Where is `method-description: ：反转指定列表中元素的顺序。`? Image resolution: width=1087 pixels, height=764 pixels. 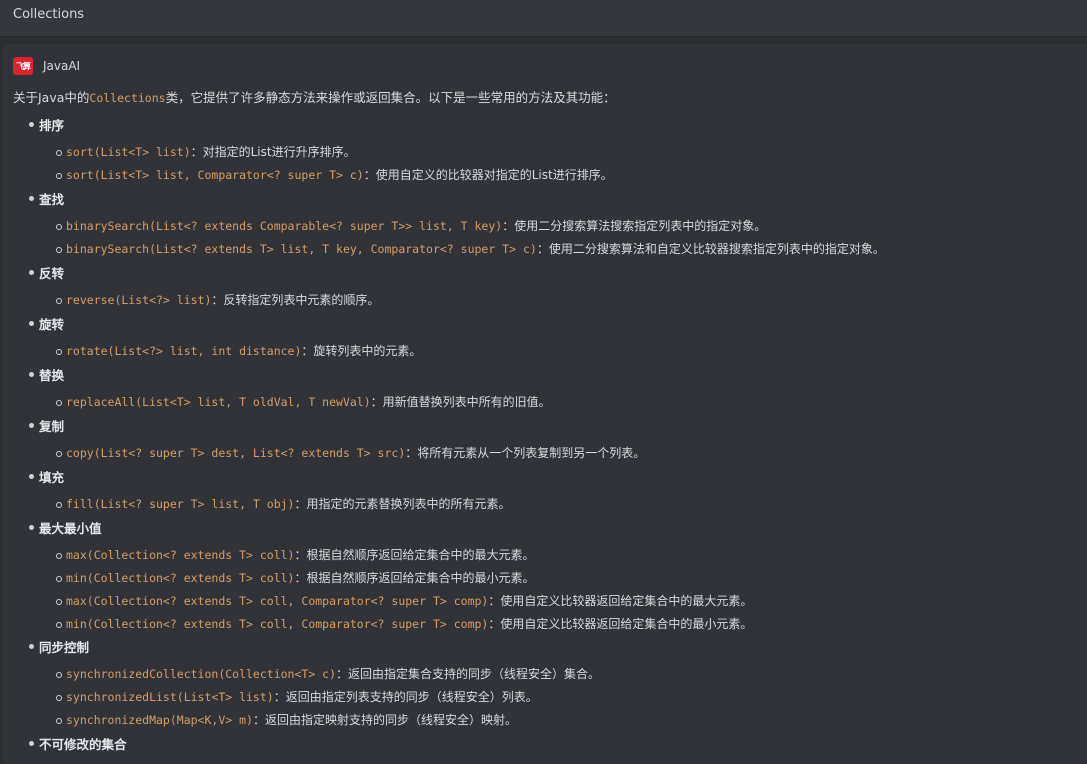
method-description: ：反转指定列表中元素的顺序。 is located at coordinates (295, 300).